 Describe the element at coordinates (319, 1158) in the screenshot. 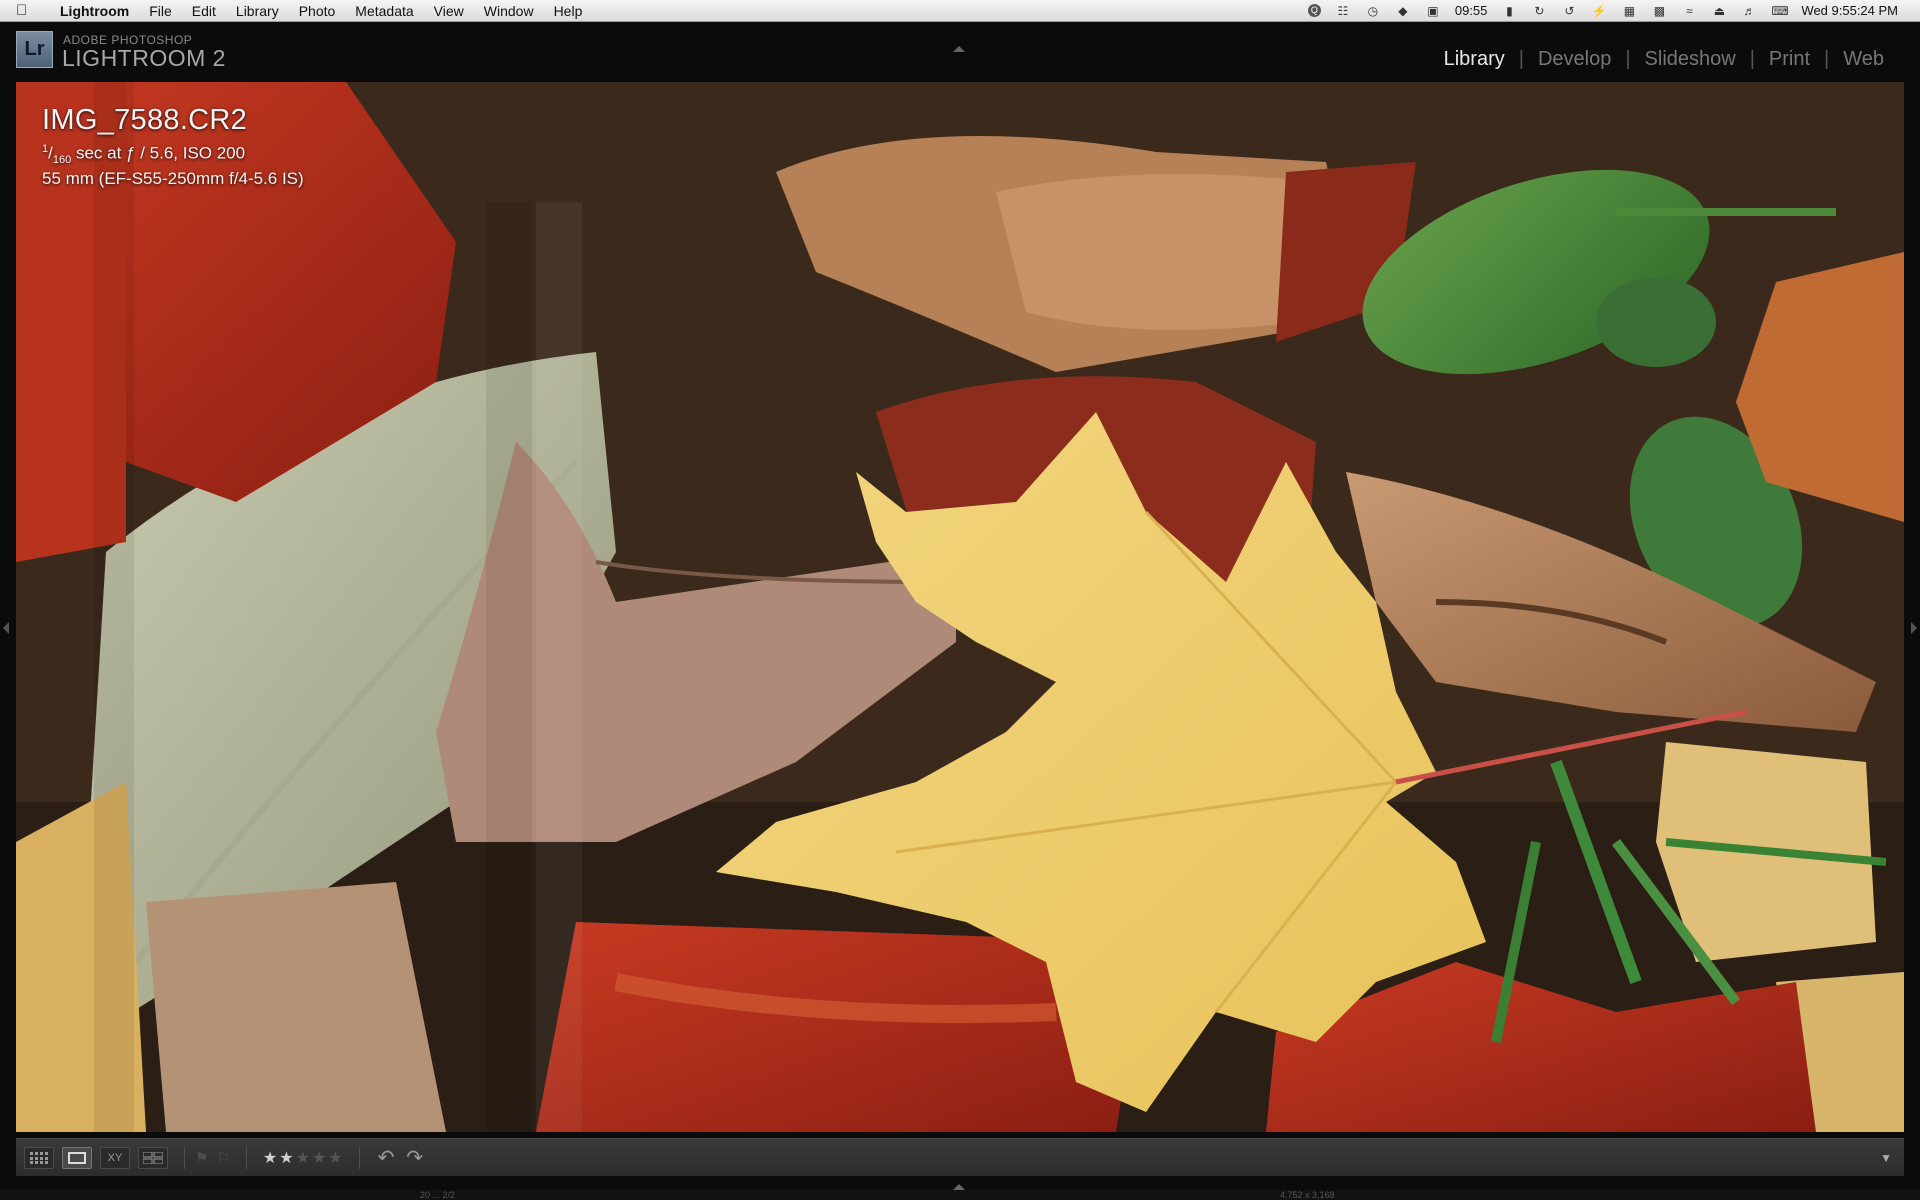

I see `star-4-icon: ★` at that location.